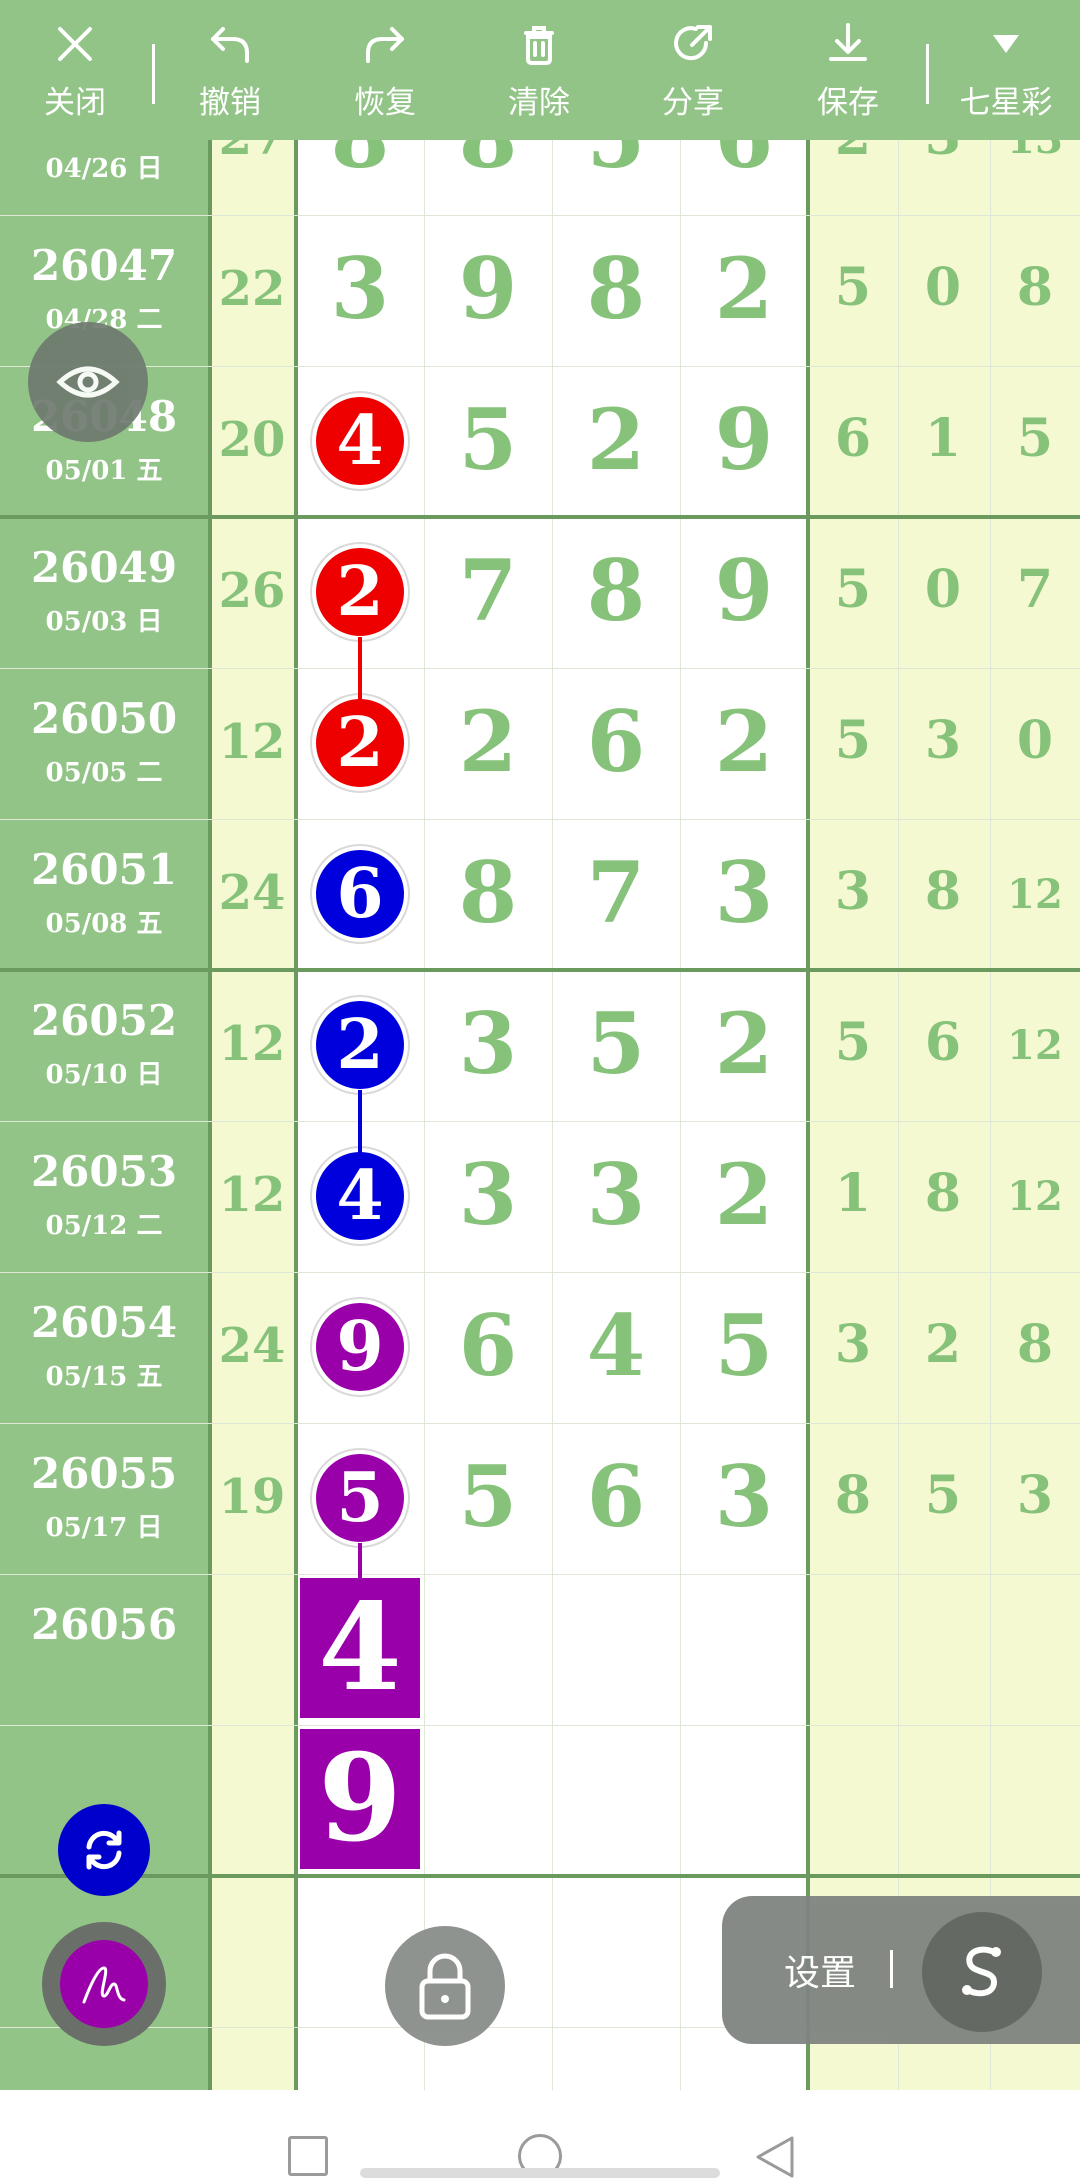 The width and height of the screenshot is (1080, 2180). I want to click on toolbar-divider, so click(153, 74).